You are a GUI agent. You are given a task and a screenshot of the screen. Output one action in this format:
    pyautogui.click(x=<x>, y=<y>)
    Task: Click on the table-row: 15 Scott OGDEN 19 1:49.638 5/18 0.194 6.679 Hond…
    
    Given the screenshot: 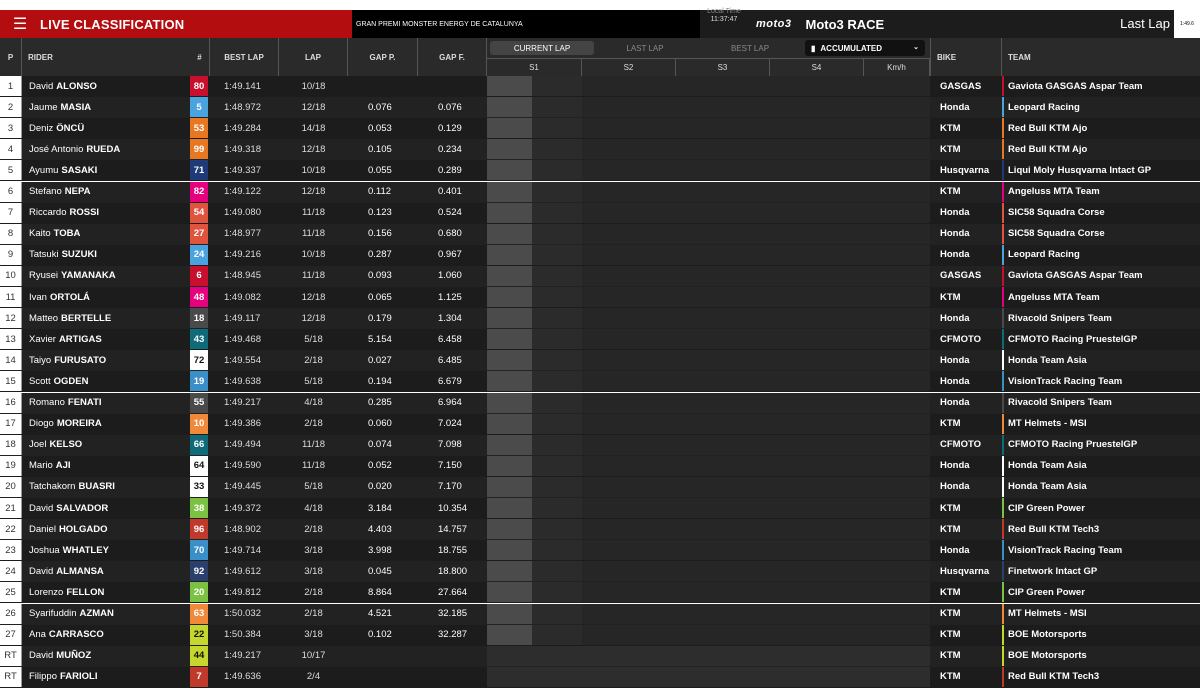 What is the action you would take?
    pyautogui.click(x=600, y=382)
    